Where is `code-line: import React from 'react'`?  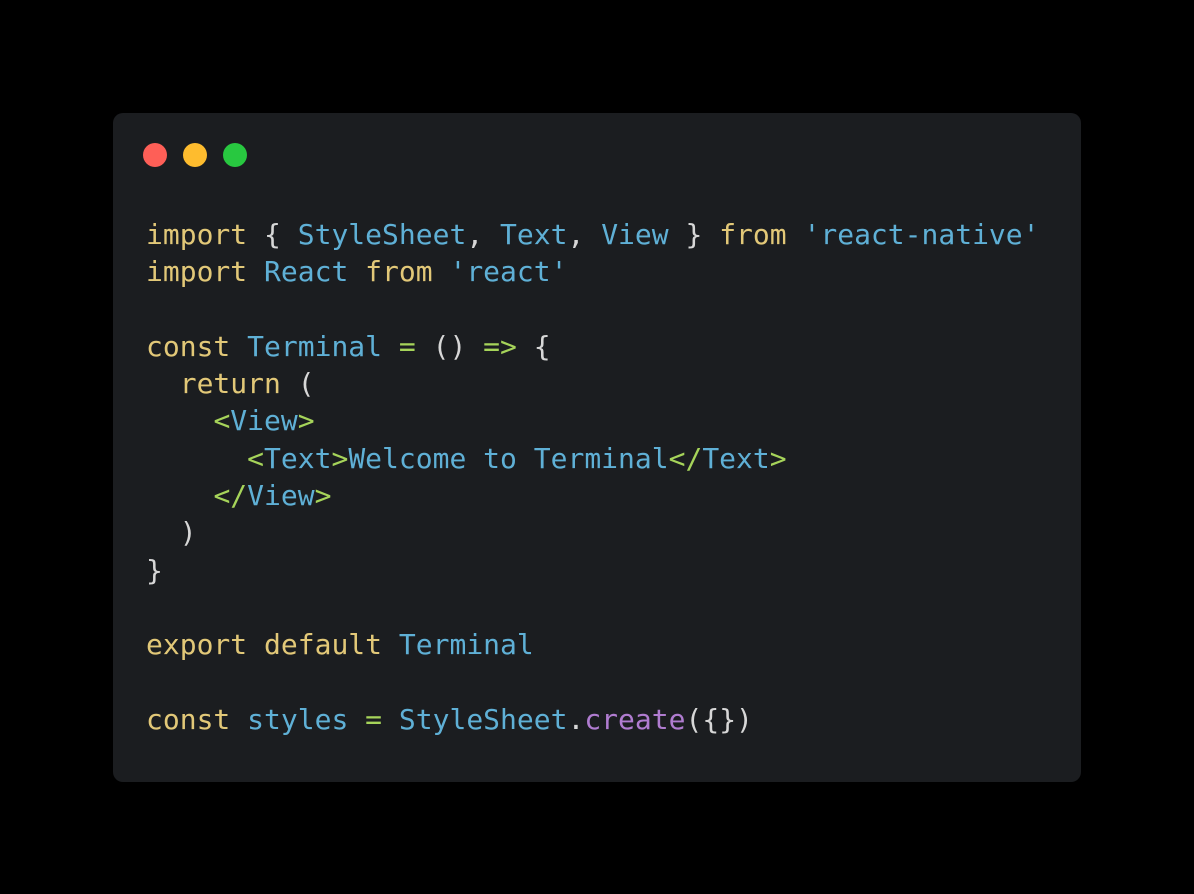
code-line: import React from 'react' is located at coordinates (593, 271).